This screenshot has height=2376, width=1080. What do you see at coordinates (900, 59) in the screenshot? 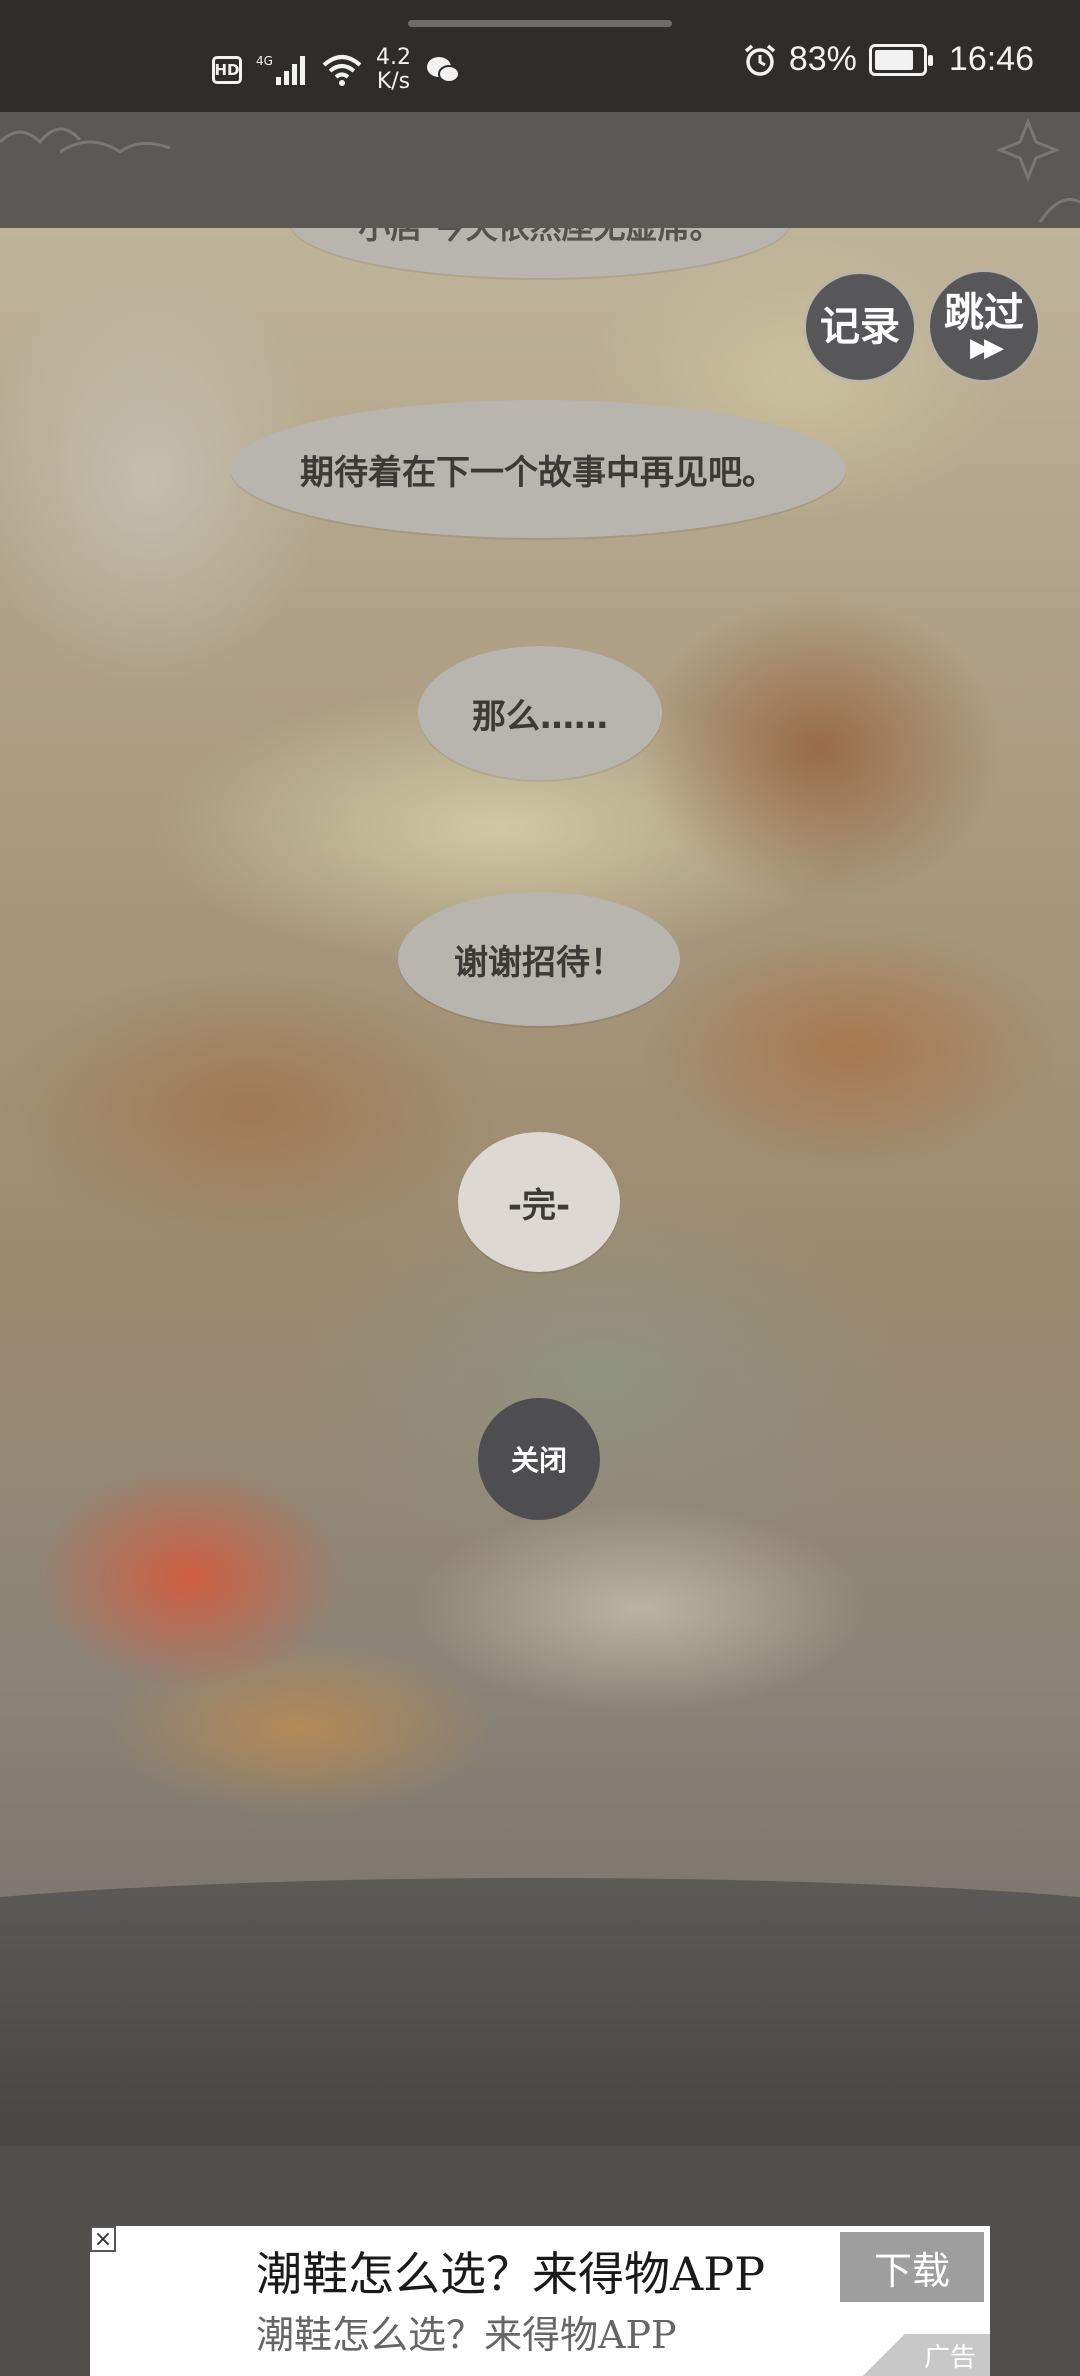
I see `battery-icon` at bounding box center [900, 59].